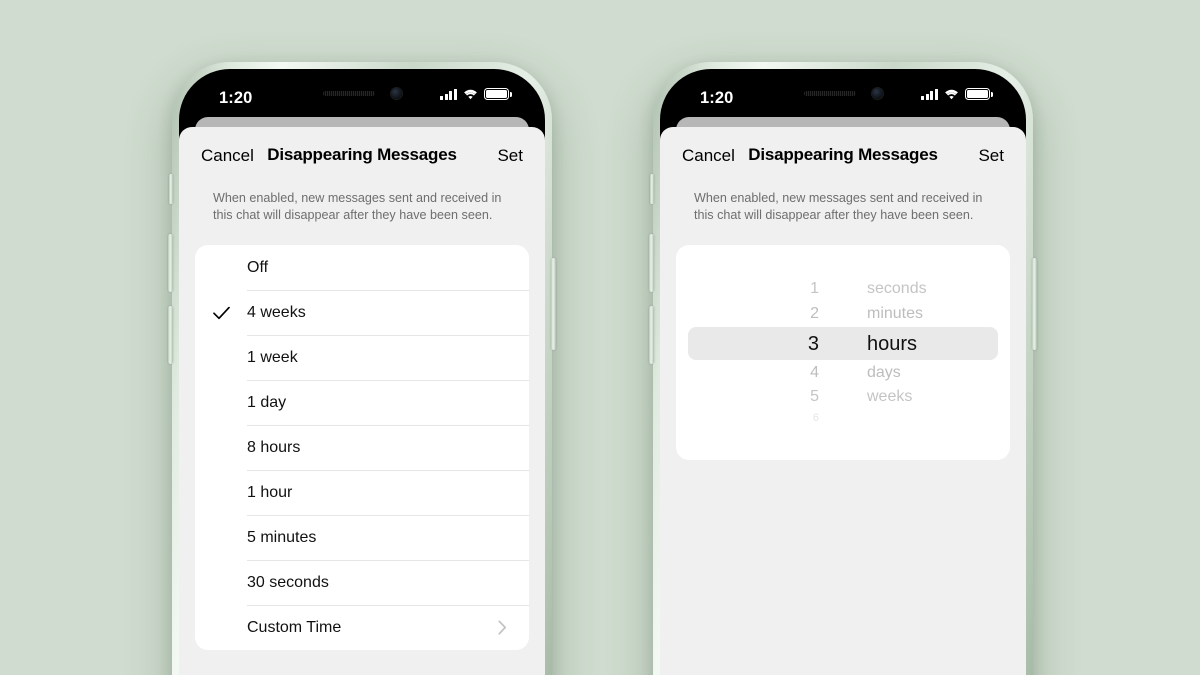 Image resolution: width=1200 pixels, height=675 pixels. What do you see at coordinates (258, 267) in the screenshot?
I see `option-label: Off` at bounding box center [258, 267].